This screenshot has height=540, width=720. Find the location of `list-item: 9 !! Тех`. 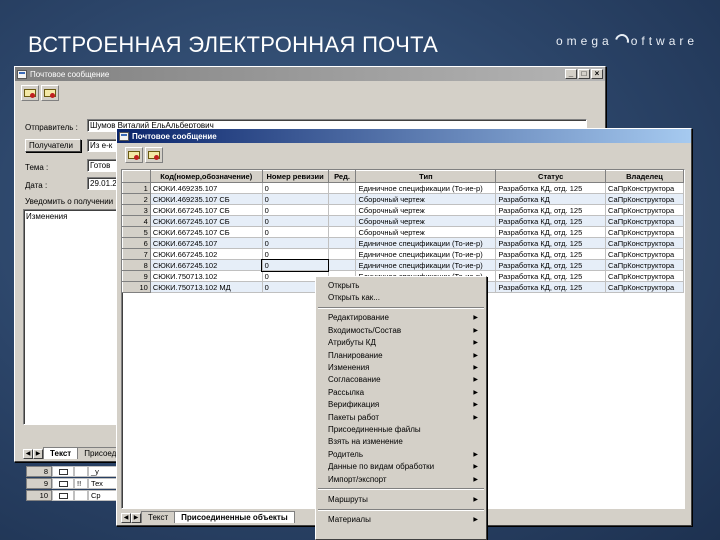

list-item: 9 !! Тех is located at coordinates (77, 483).